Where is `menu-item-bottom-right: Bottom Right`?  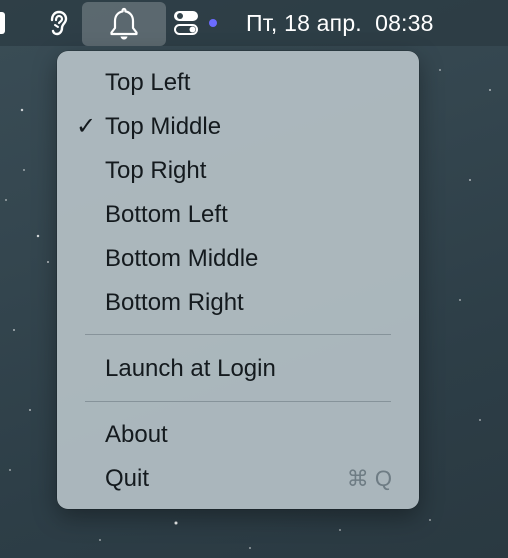 menu-item-bottom-right: Bottom Right is located at coordinates (238, 303).